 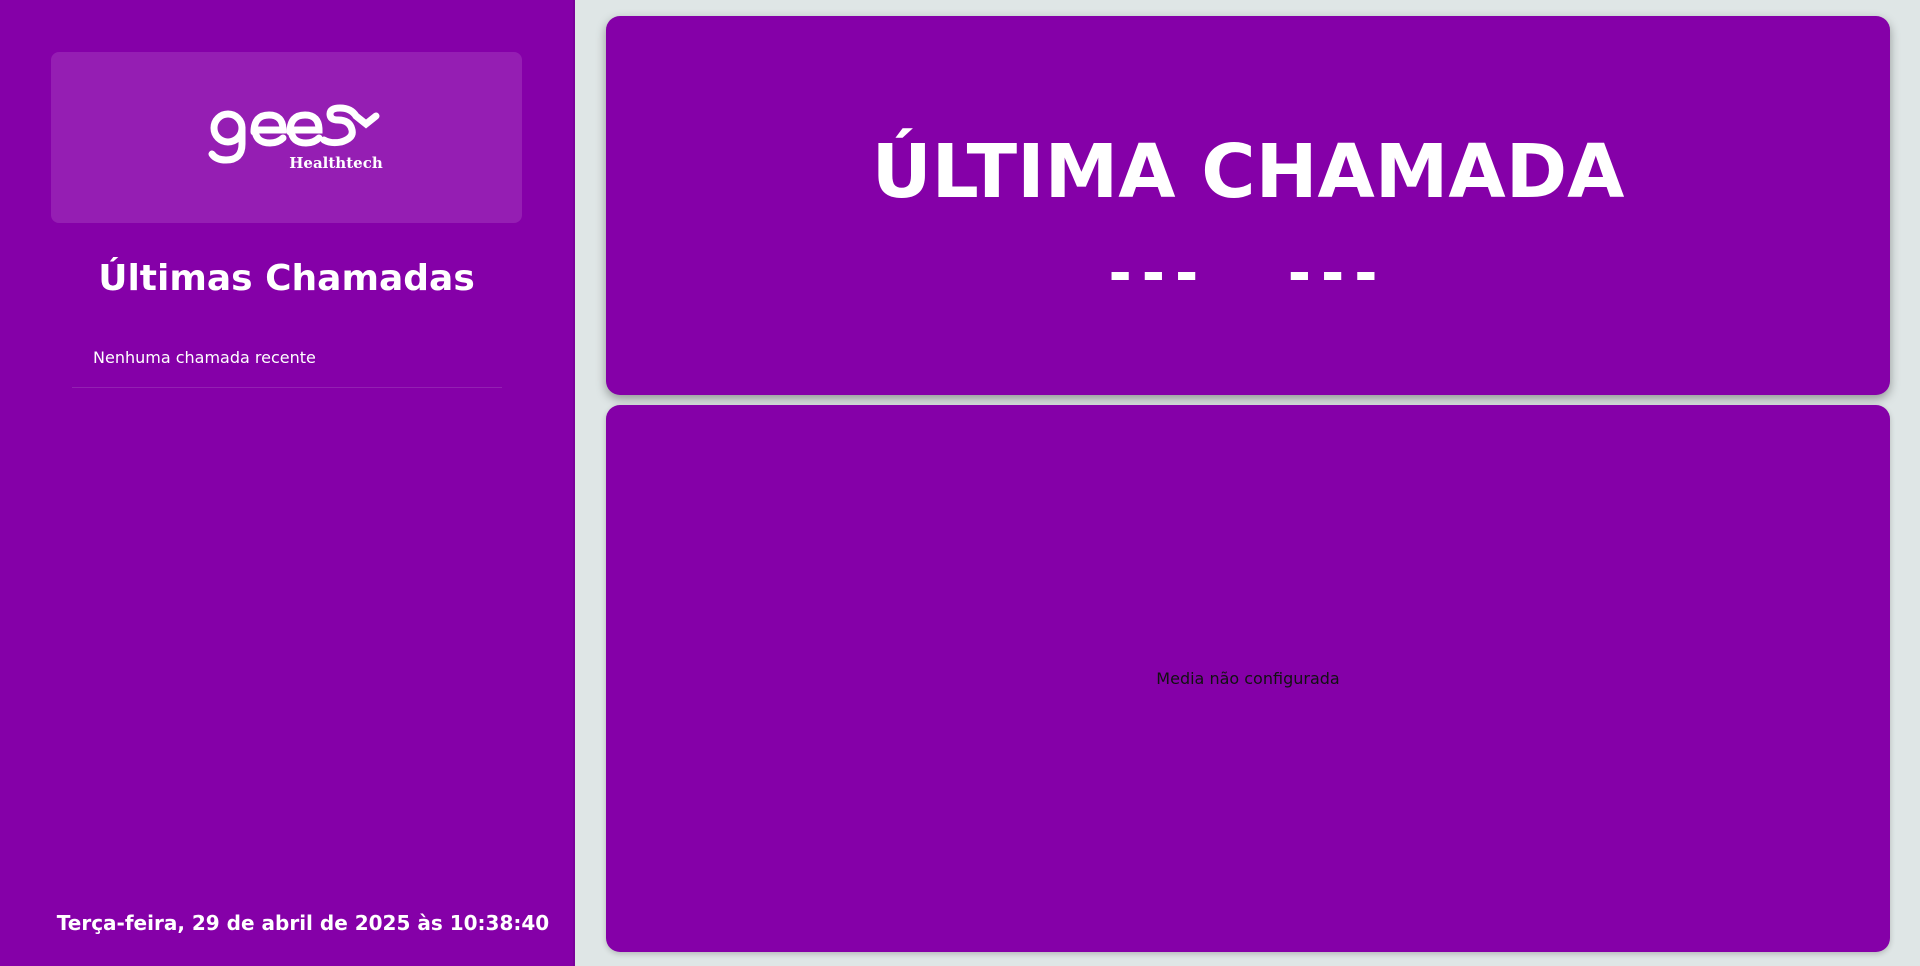 I want to click on list-item: Nenhuma chamada recente, so click(x=287, y=364).